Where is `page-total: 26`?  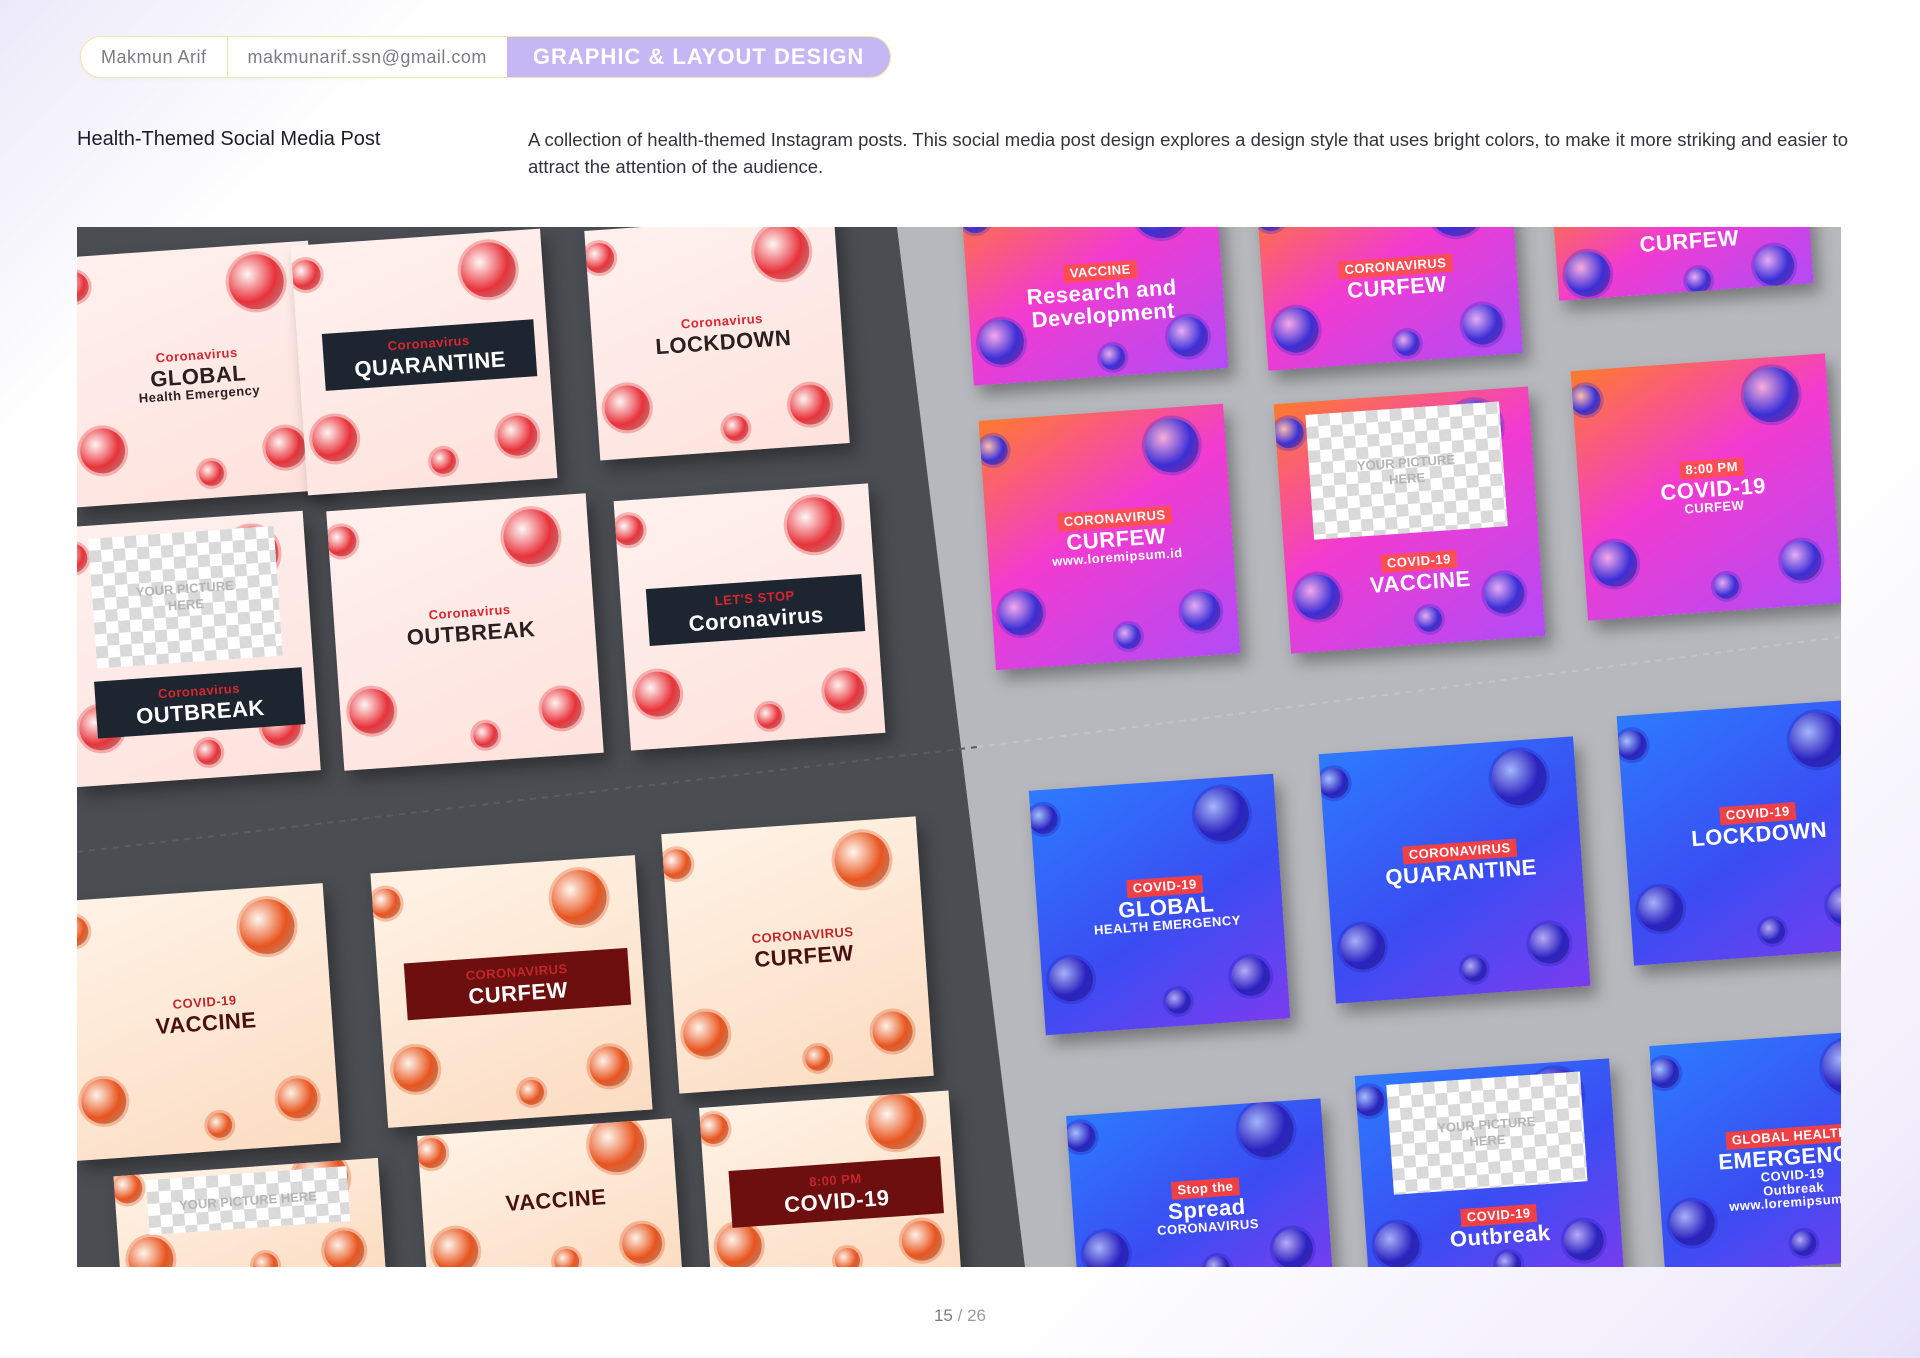
page-total: 26 is located at coordinates (977, 1315).